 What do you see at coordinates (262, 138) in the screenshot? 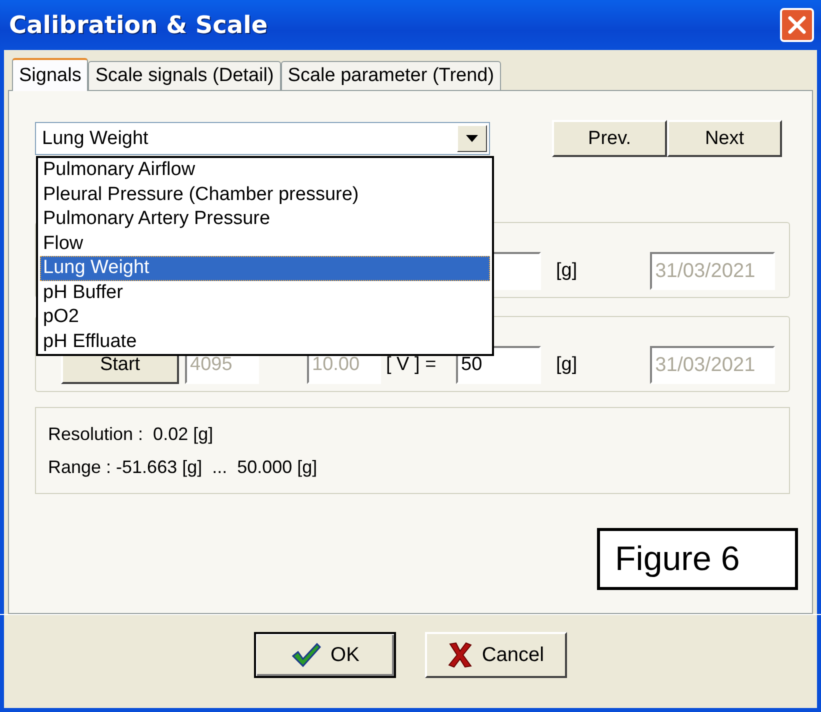
I see `signal-dropdown: Lung Weight` at bounding box center [262, 138].